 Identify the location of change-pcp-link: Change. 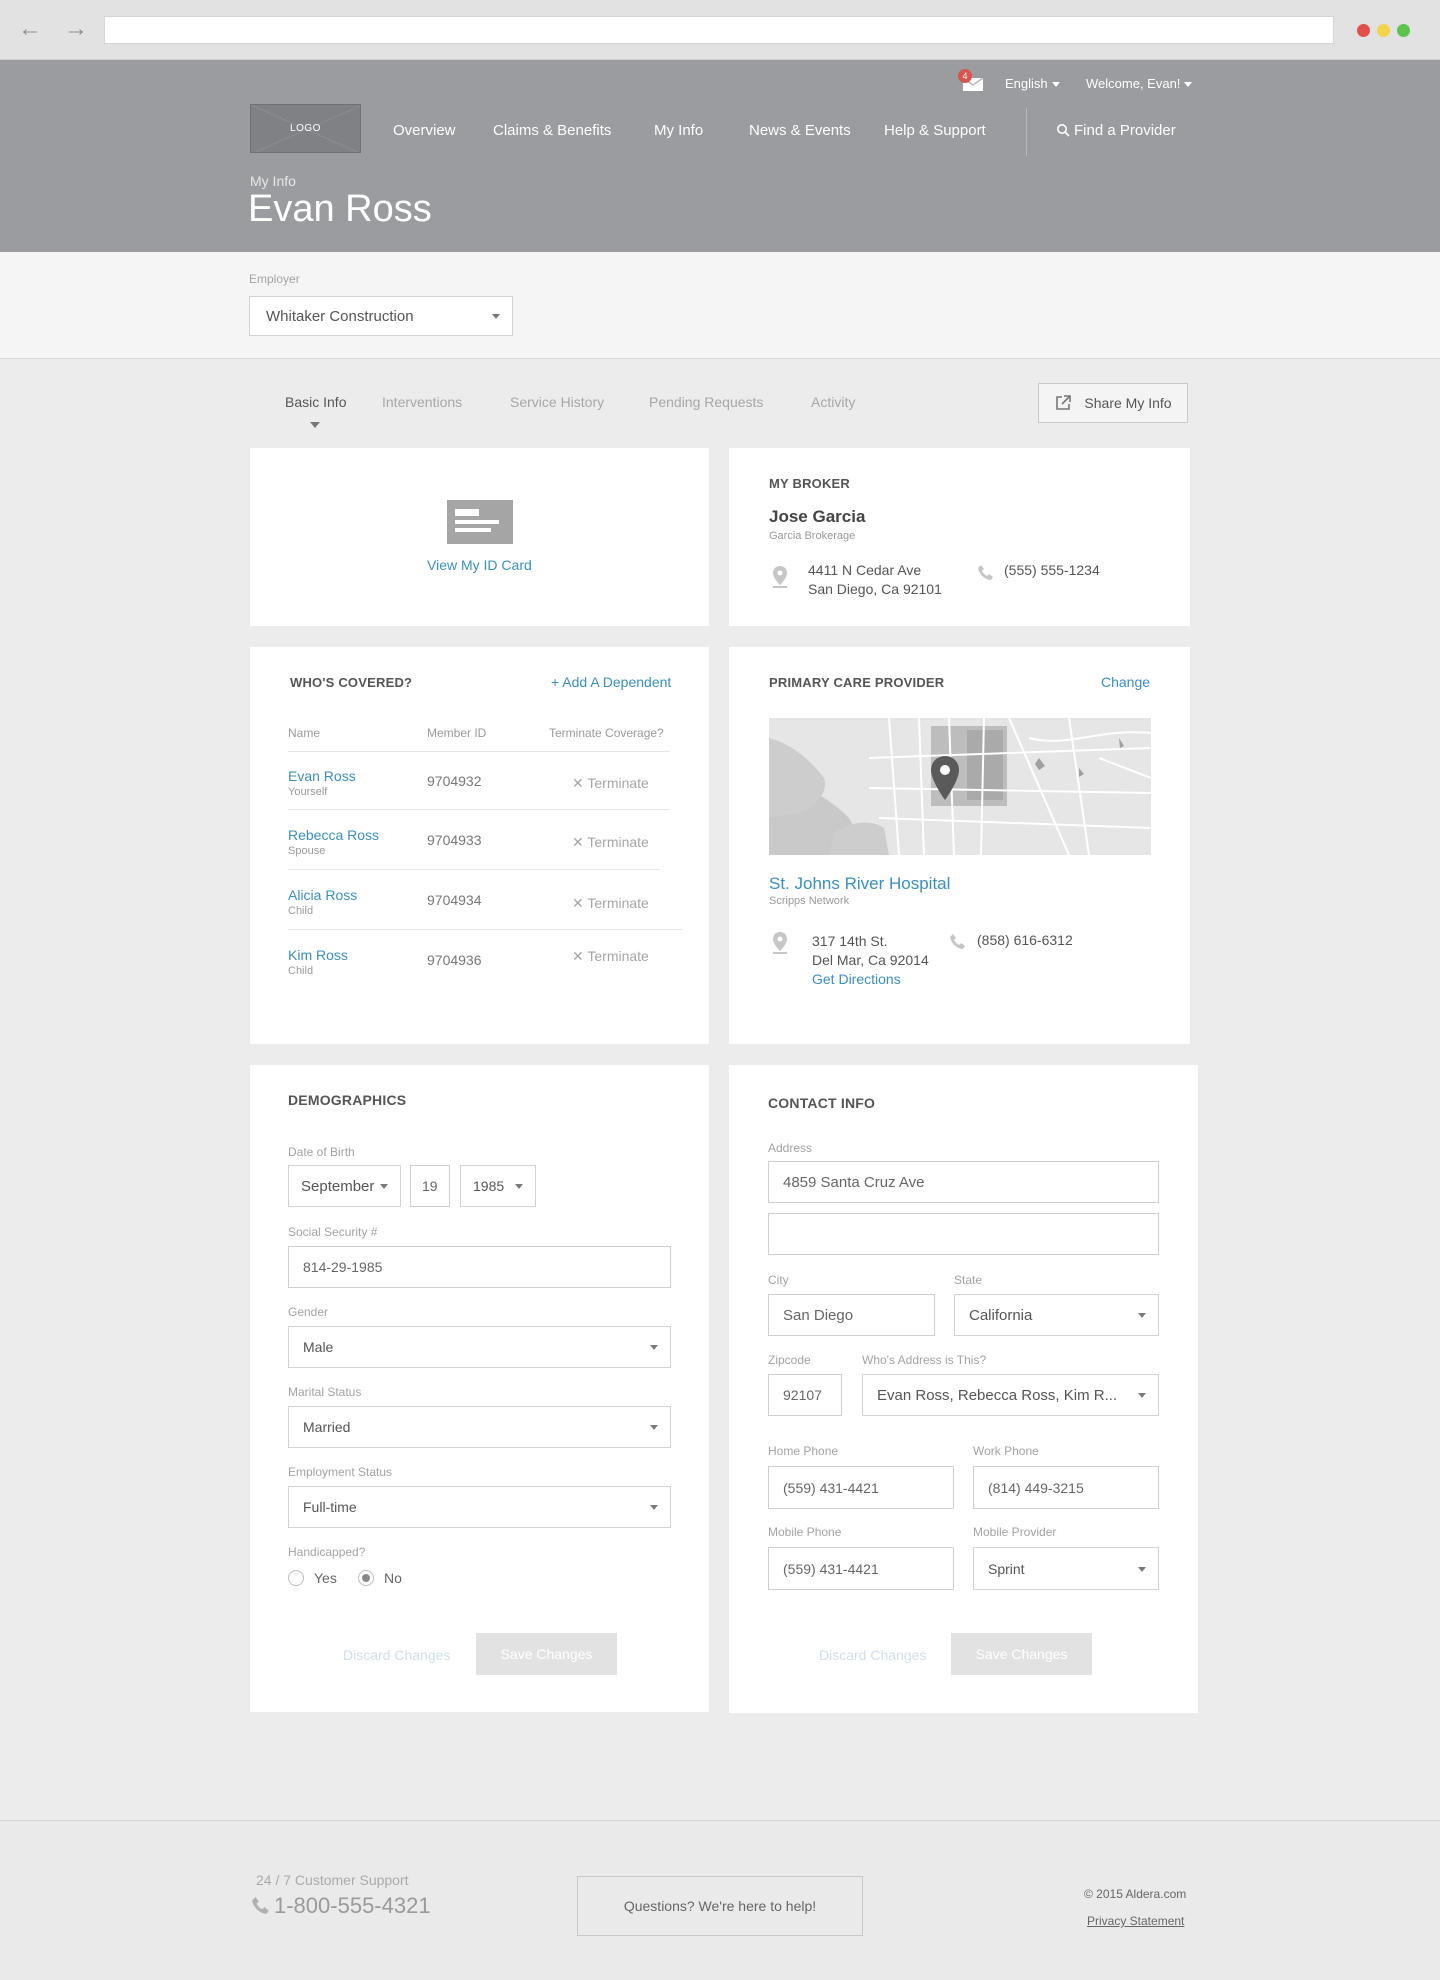
(1125, 682).